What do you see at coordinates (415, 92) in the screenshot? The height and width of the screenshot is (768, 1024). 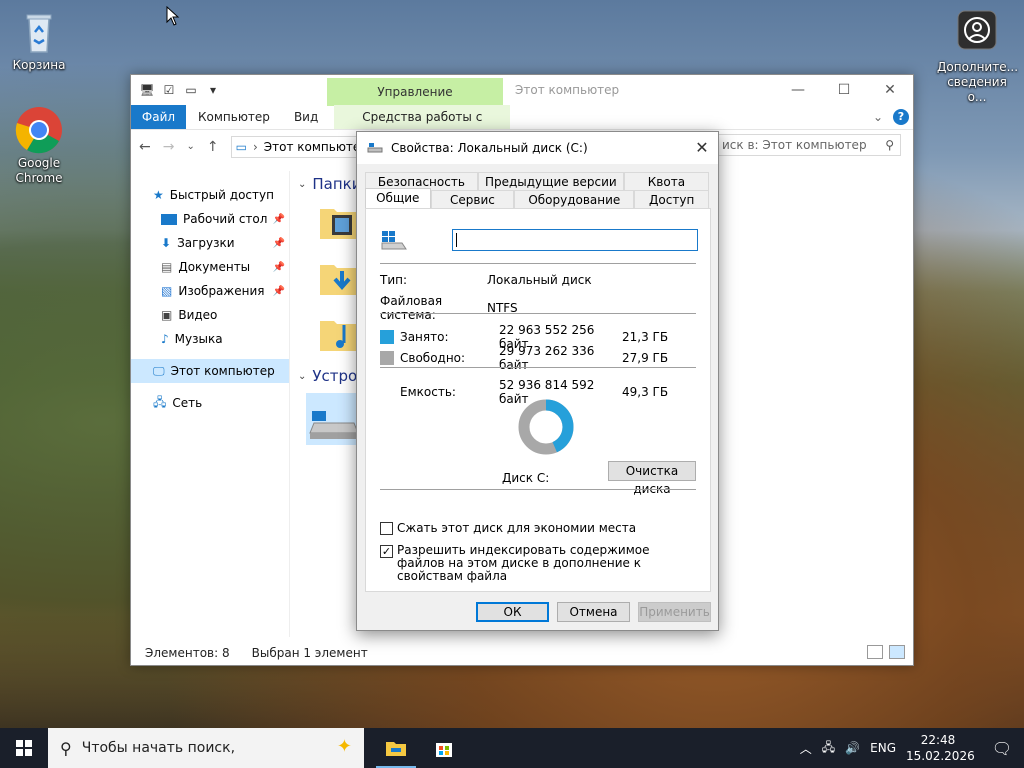 I see `manage-contextual-tab-header: Управление` at bounding box center [415, 92].